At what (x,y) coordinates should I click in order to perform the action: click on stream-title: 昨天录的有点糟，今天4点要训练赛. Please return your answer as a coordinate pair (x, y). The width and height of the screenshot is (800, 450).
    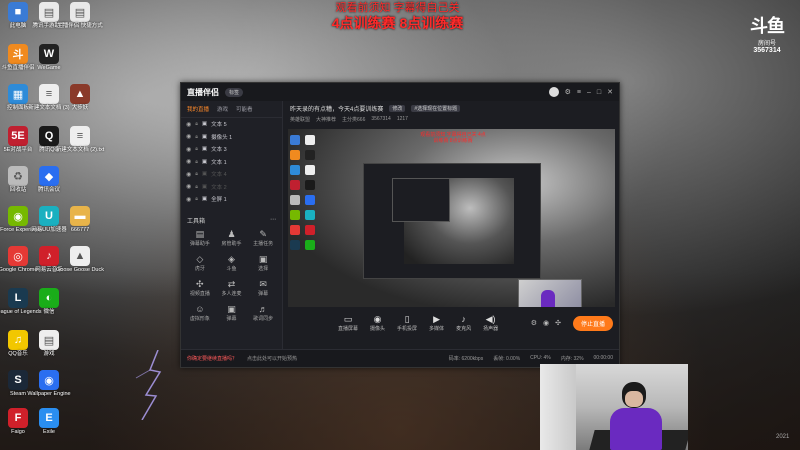
    Looking at the image, I should click on (336, 108).